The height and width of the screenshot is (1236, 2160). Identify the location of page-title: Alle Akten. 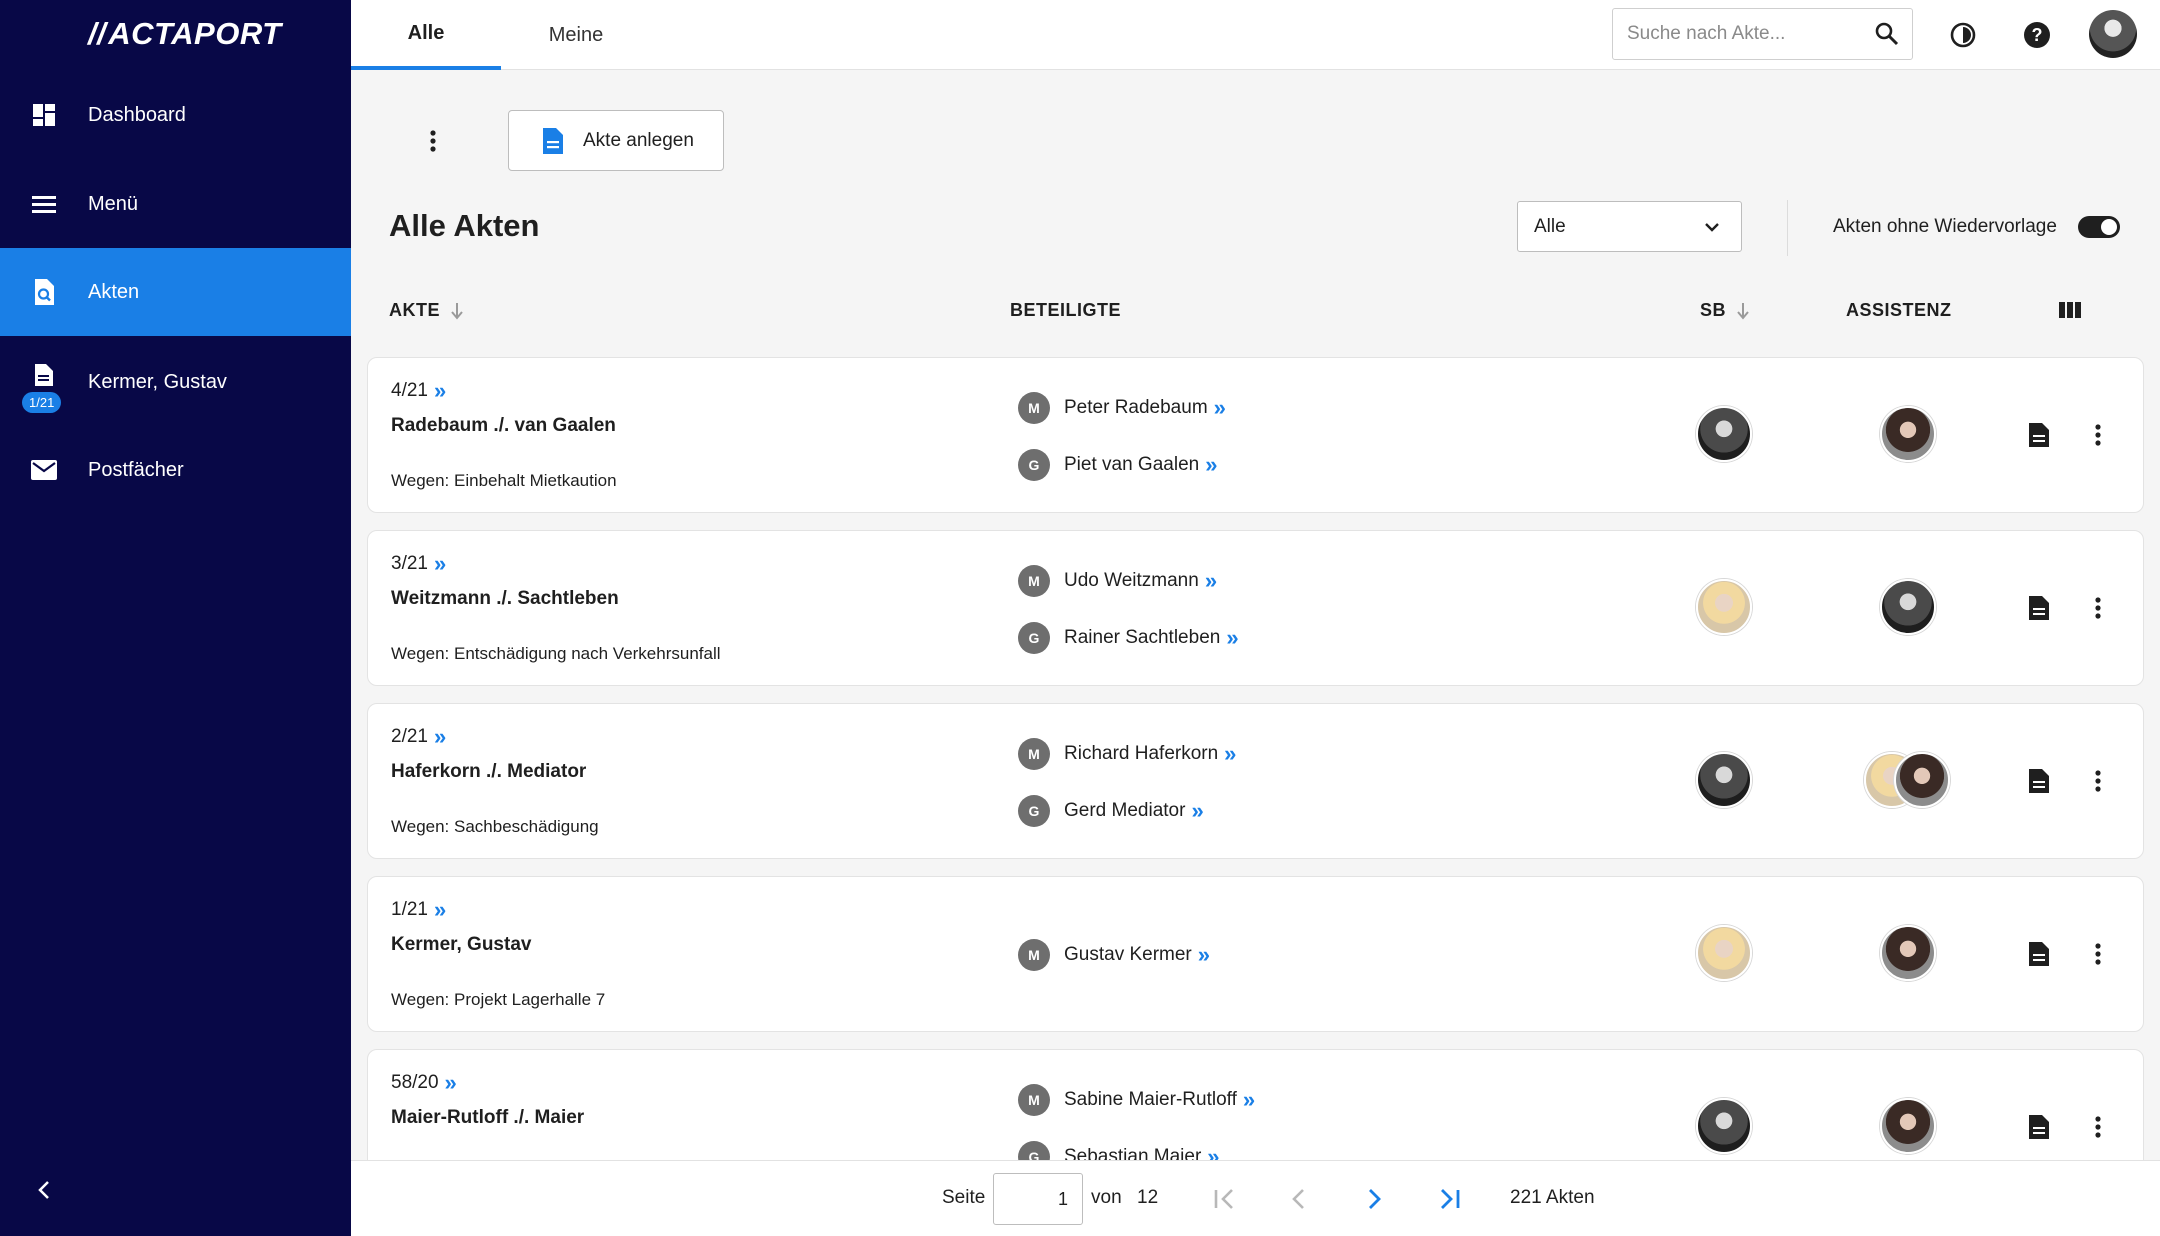
(464, 225).